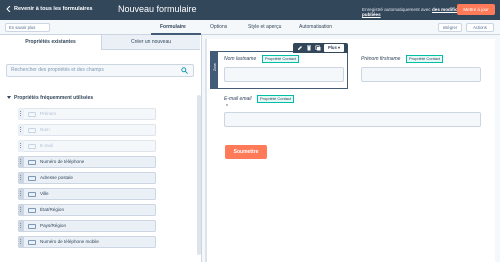 Image resolution: width=500 pixels, height=262 pixels. I want to click on panel-scrollbar, so click(199, 175).